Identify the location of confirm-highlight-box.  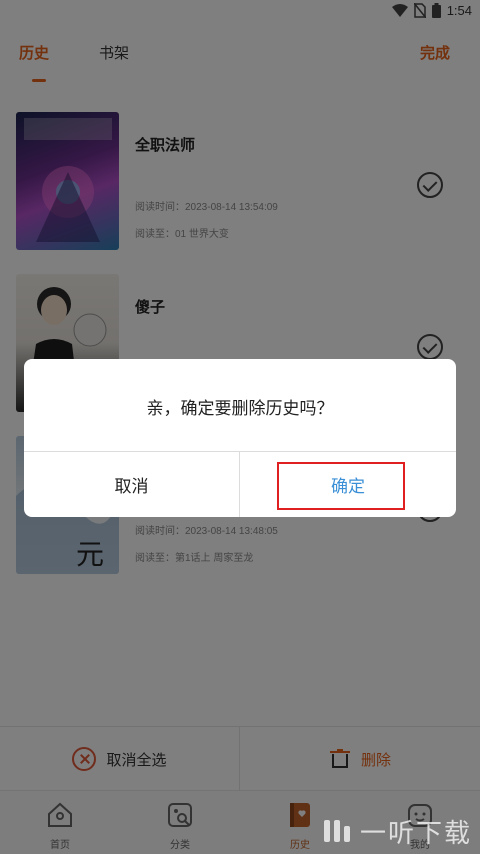
(341, 486).